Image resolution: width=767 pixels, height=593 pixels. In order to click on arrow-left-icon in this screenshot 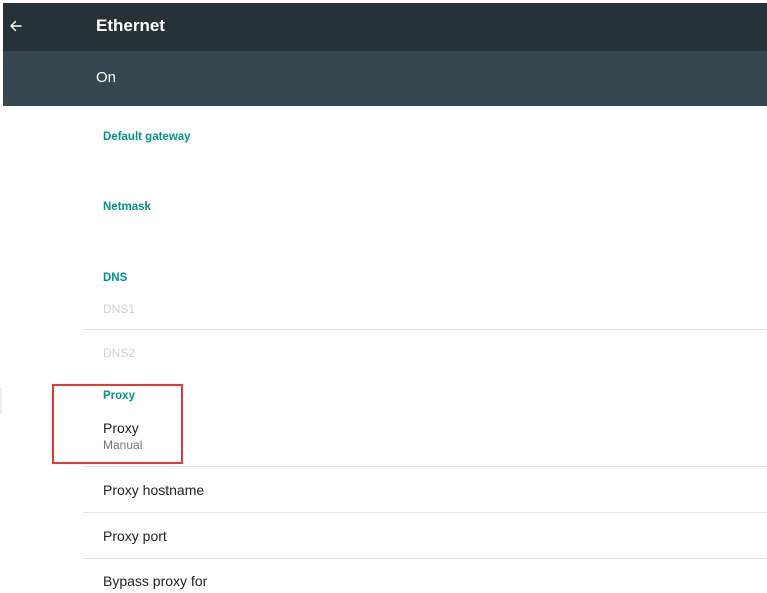, I will do `click(16, 26)`.